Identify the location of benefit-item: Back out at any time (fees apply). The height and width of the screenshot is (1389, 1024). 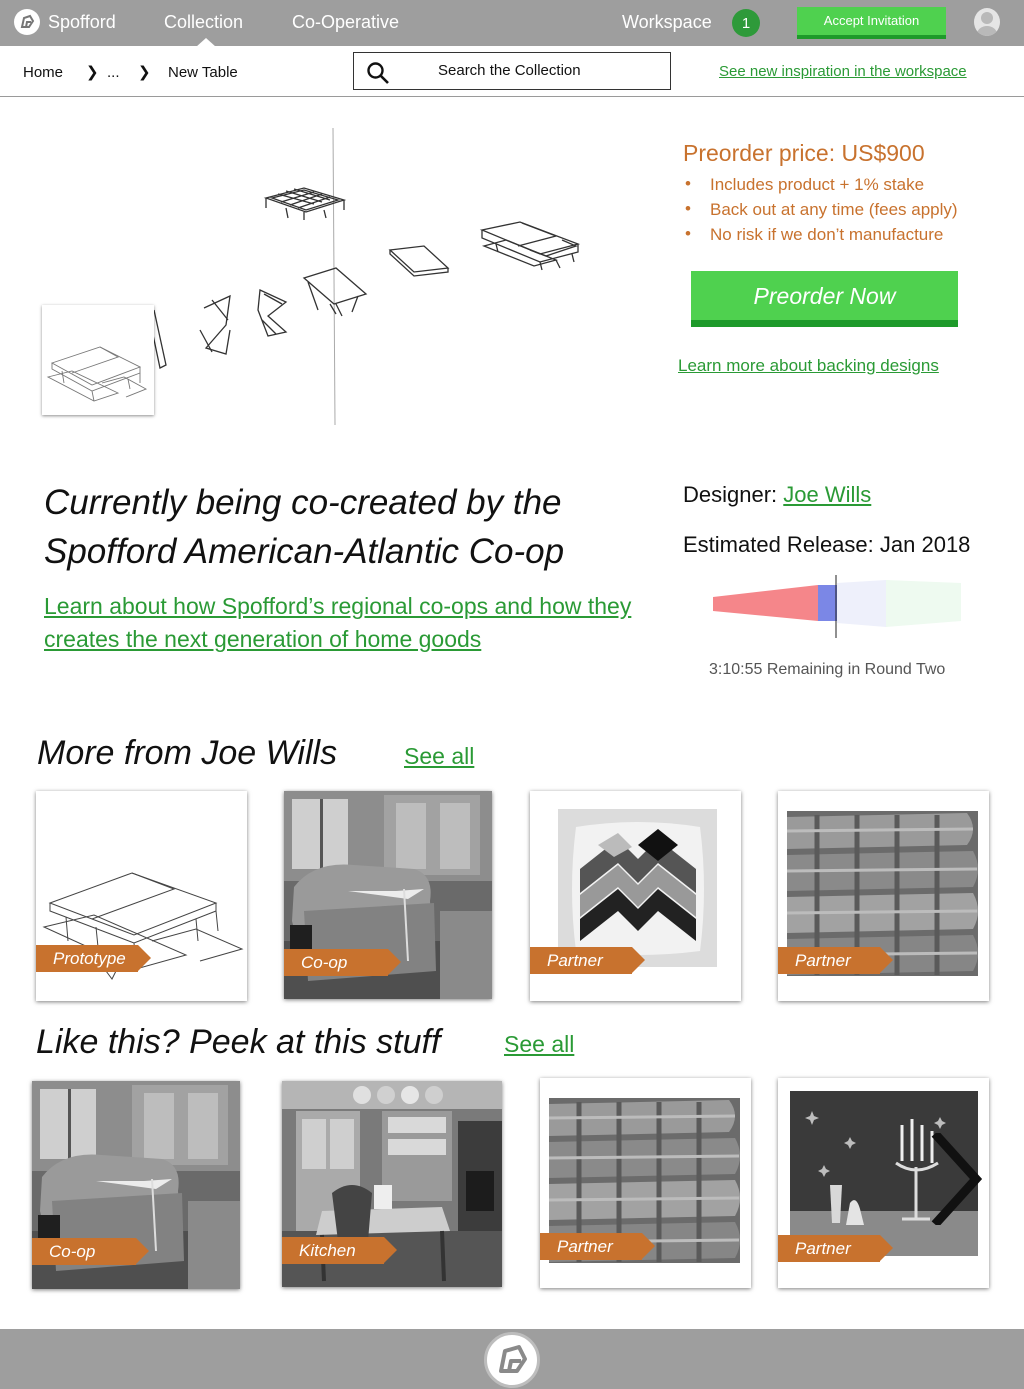
(820, 212).